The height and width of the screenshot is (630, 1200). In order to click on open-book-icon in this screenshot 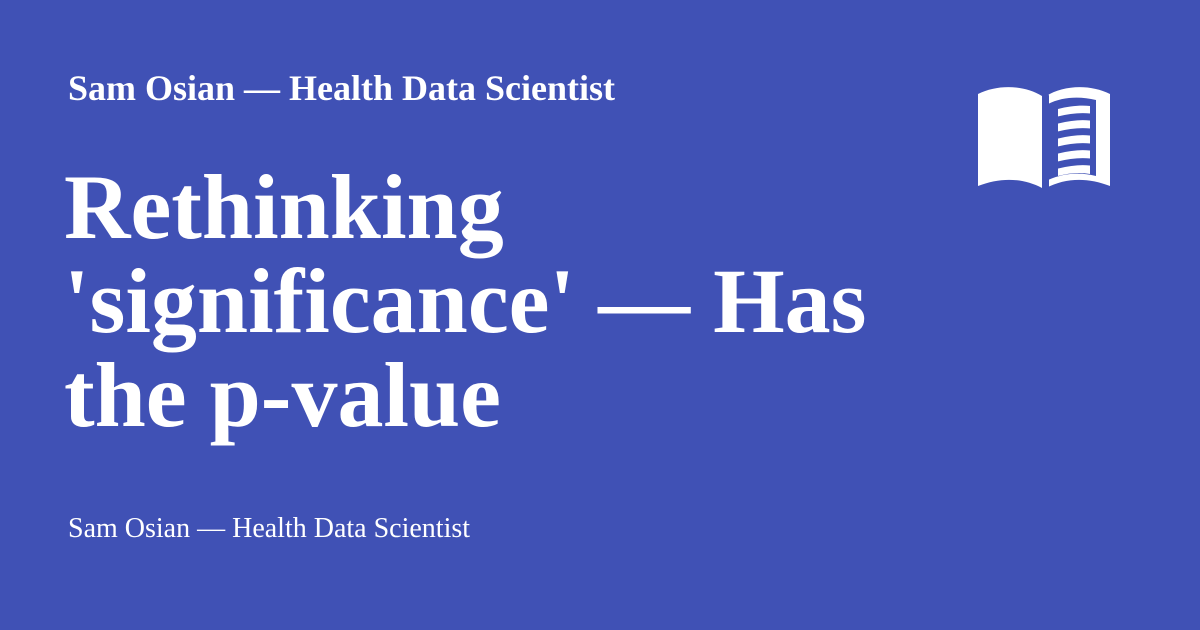, I will do `click(1044, 138)`.